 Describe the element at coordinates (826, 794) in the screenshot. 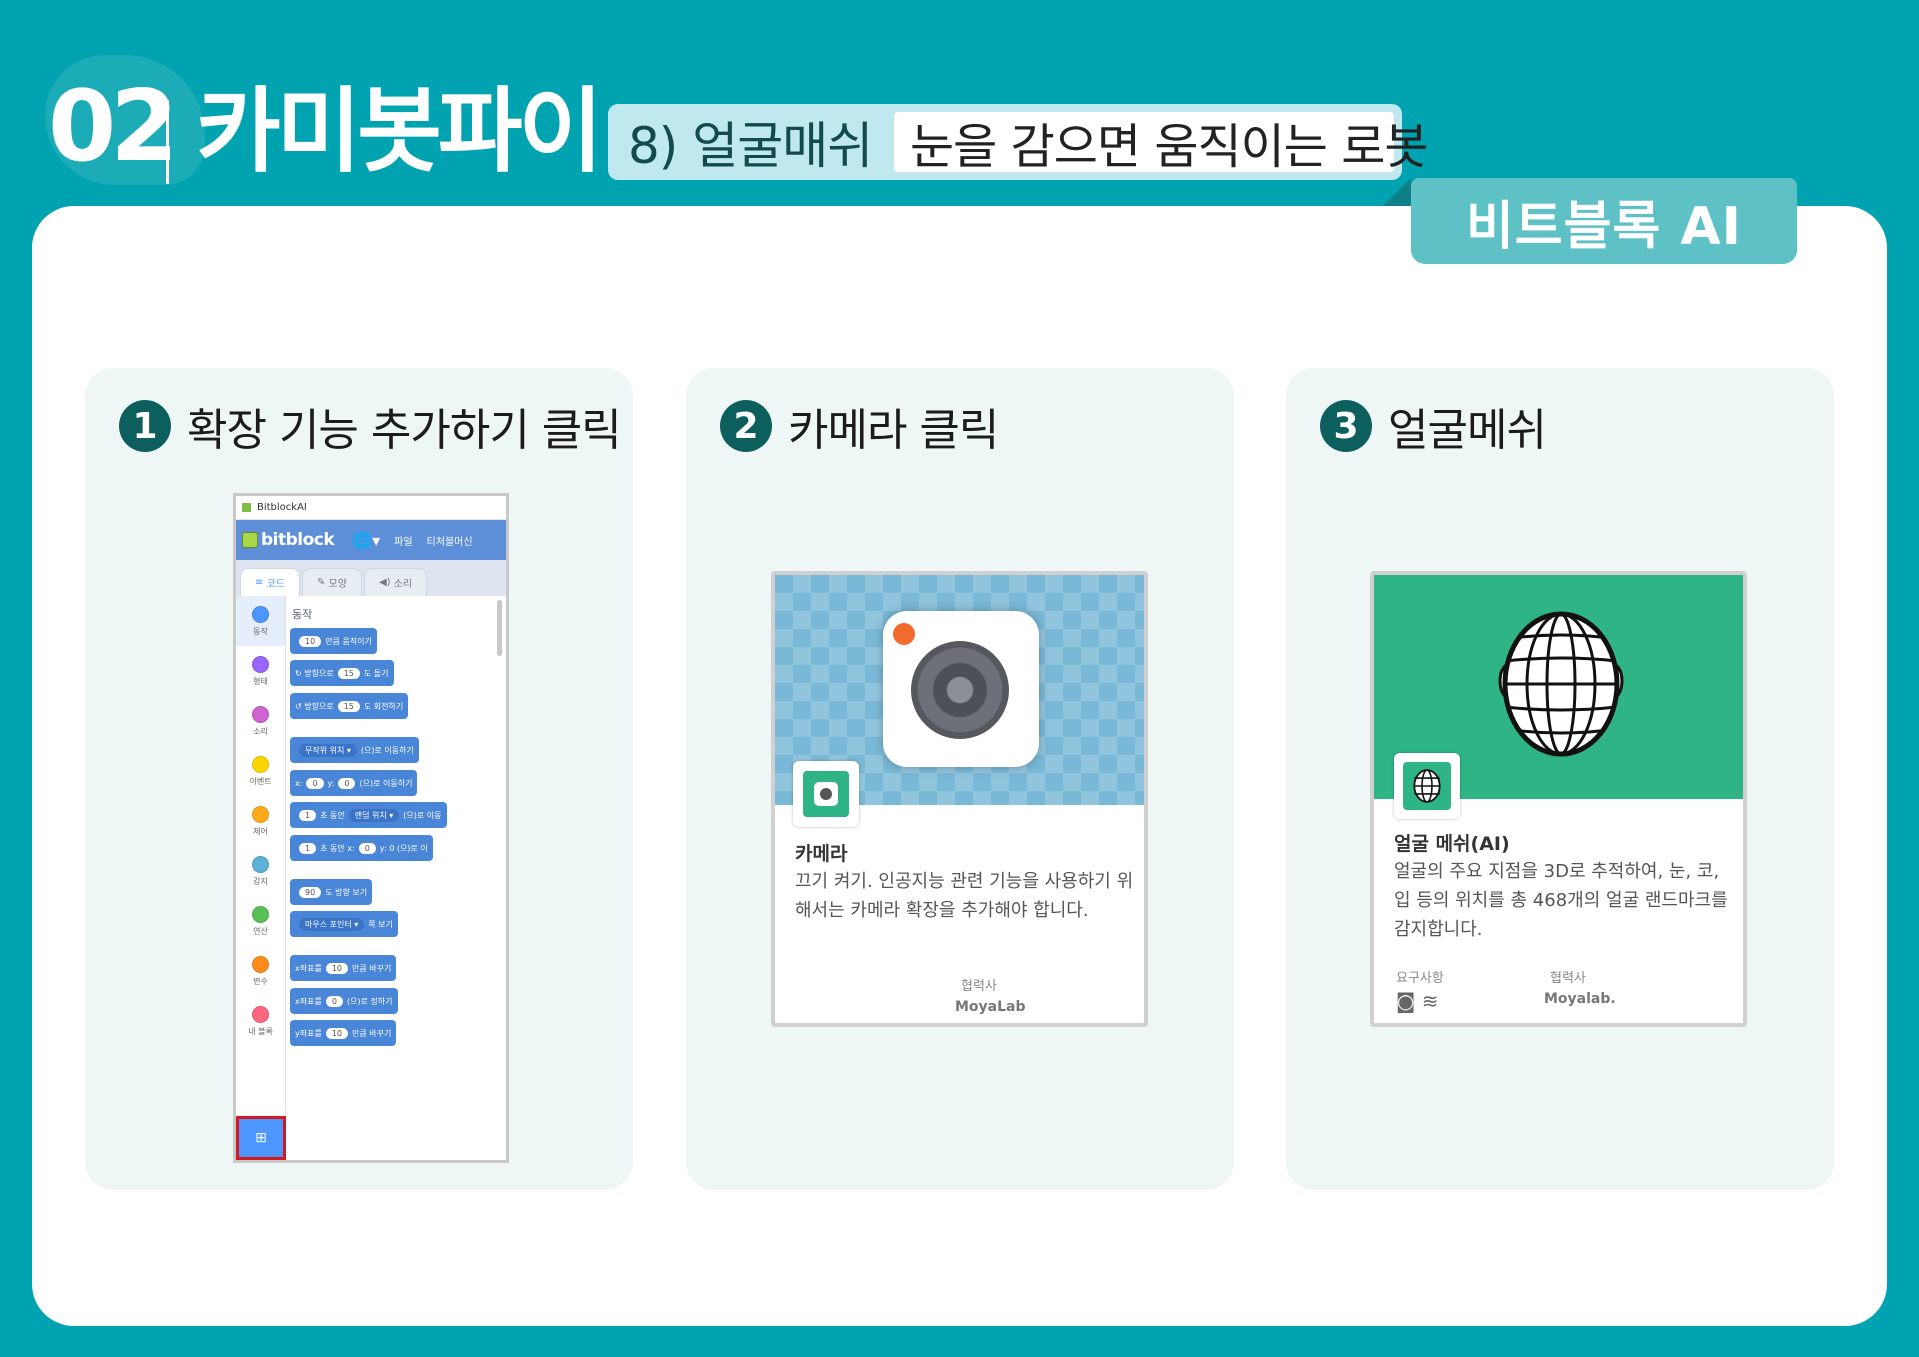

I see `camera-small-icon` at that location.